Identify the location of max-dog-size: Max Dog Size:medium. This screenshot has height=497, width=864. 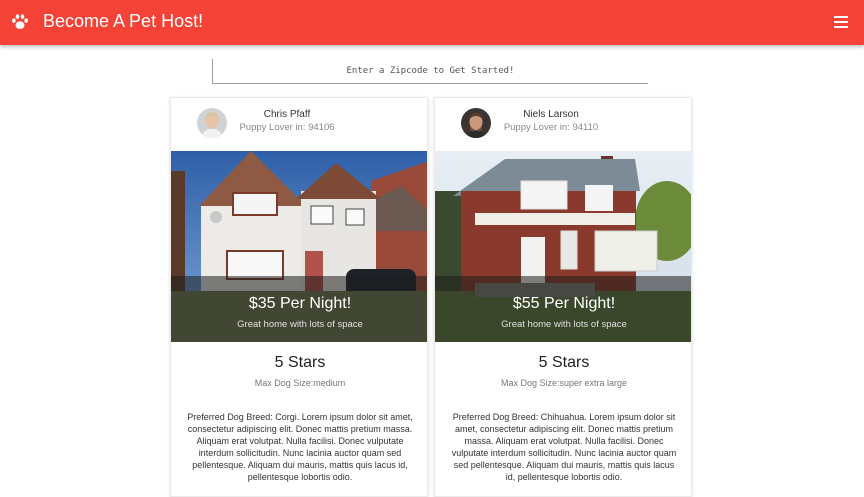
(300, 383).